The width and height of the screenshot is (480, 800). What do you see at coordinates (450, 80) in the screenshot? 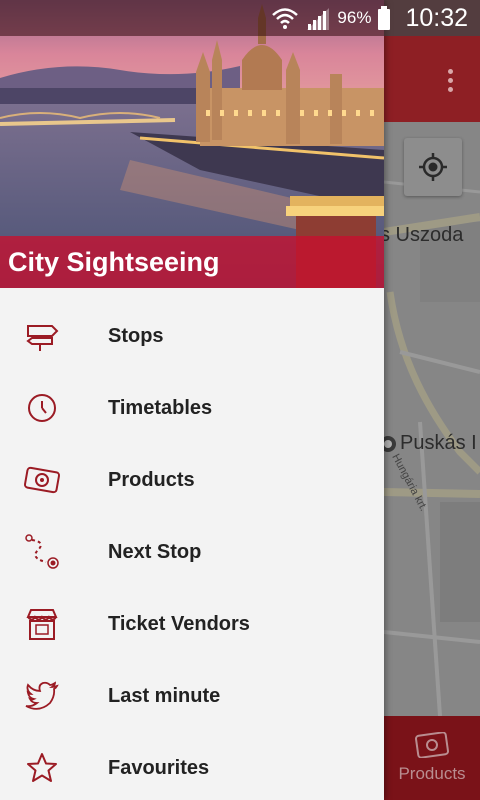
I see `overflow-menu-icon` at bounding box center [450, 80].